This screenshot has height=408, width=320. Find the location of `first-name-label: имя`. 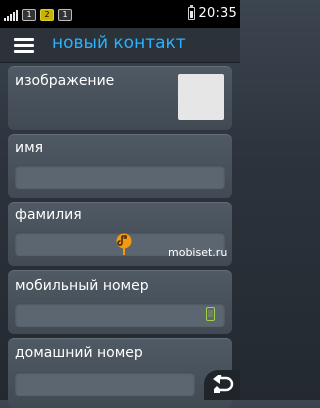

first-name-label: имя is located at coordinates (29, 148).